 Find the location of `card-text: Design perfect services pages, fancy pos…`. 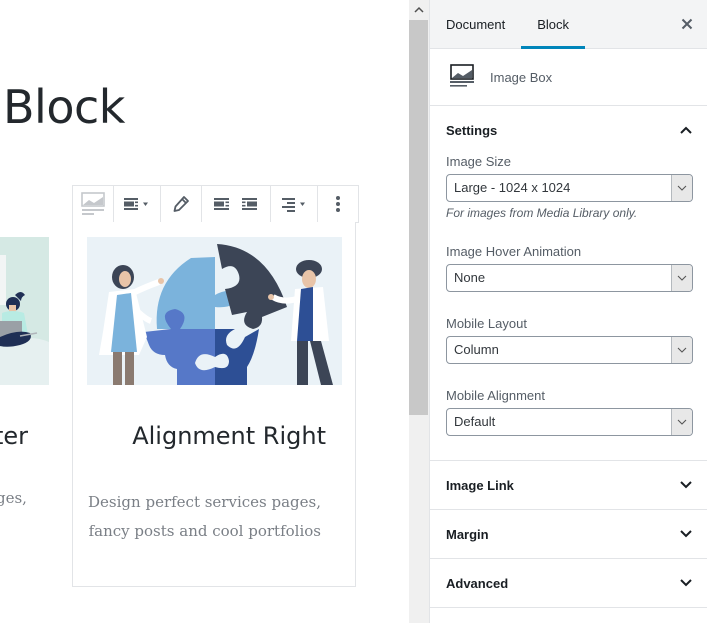

card-text: Design perfect services pages, fancy pos… is located at coordinates (201, 517).